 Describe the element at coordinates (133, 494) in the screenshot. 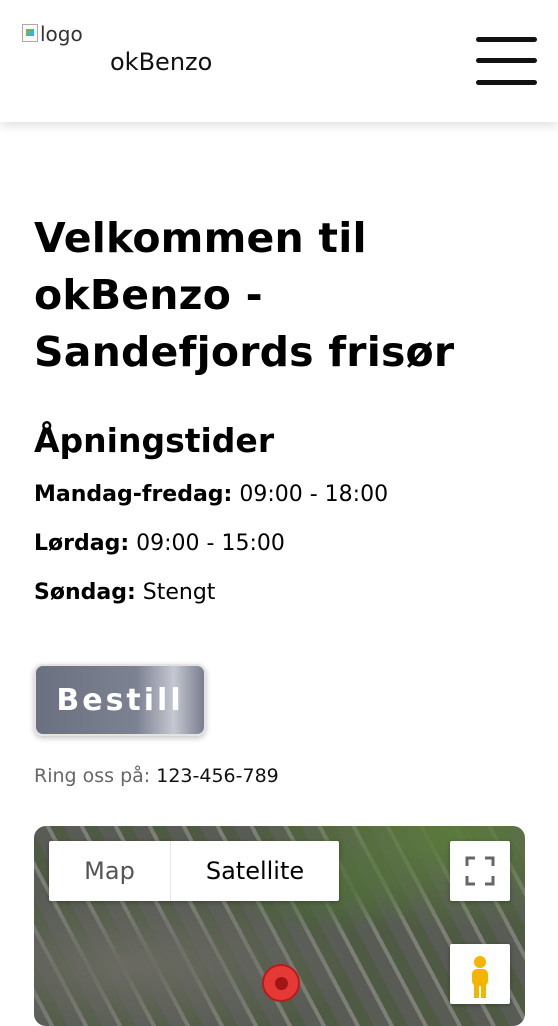

I see `hours-day: Mandag-fredag:` at that location.